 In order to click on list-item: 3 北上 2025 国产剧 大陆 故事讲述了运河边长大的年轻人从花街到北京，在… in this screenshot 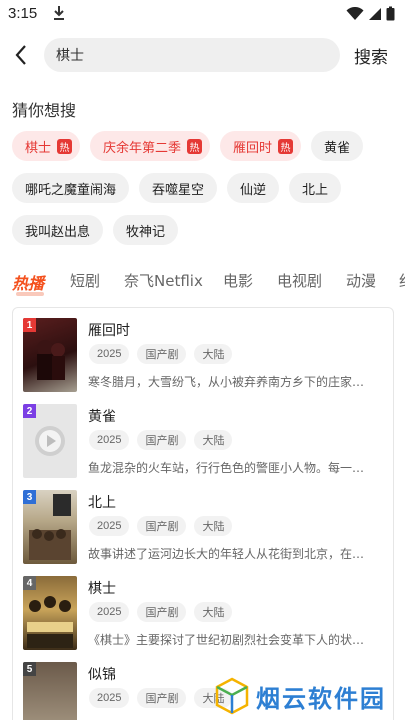, I will do `click(203, 523)`.